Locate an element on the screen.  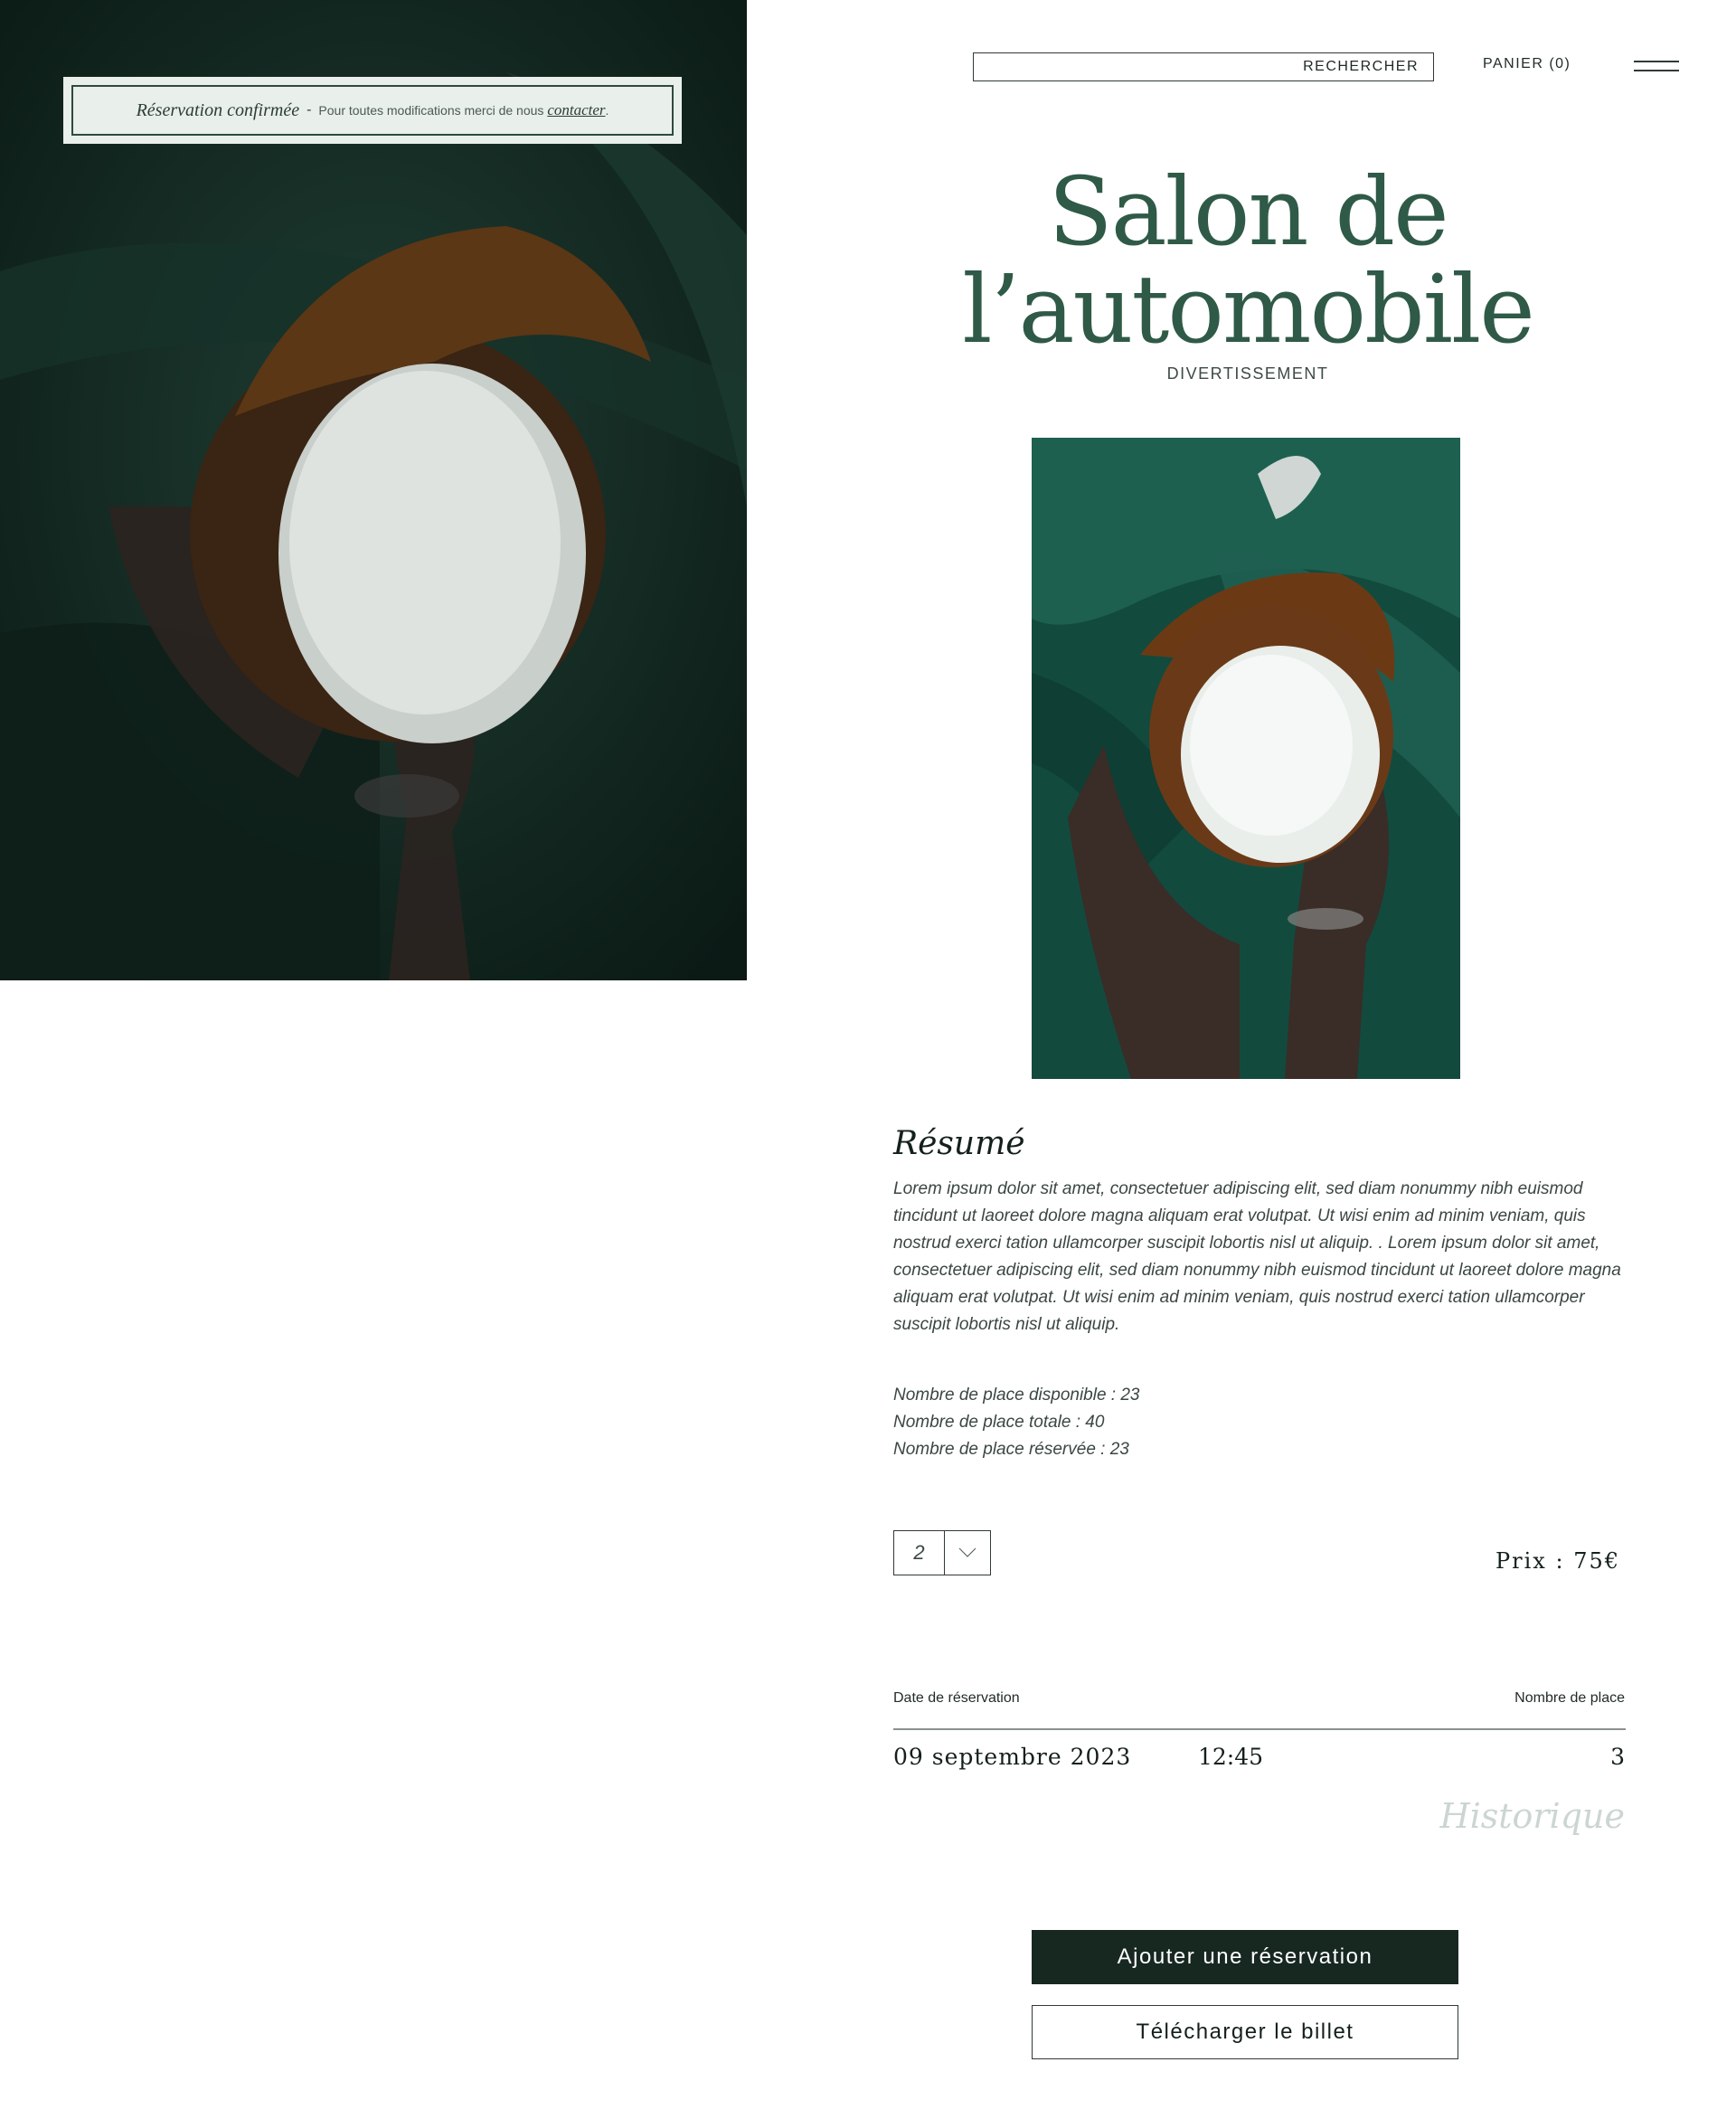
search-input: RECHERCHER is located at coordinates (1204, 66).